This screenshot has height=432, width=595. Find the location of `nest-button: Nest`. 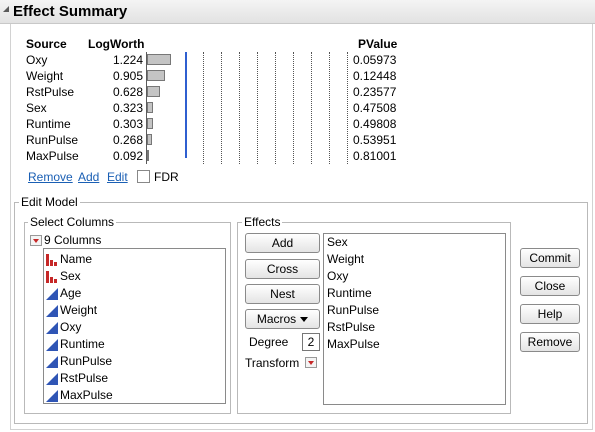

nest-button: Nest is located at coordinates (282, 294).